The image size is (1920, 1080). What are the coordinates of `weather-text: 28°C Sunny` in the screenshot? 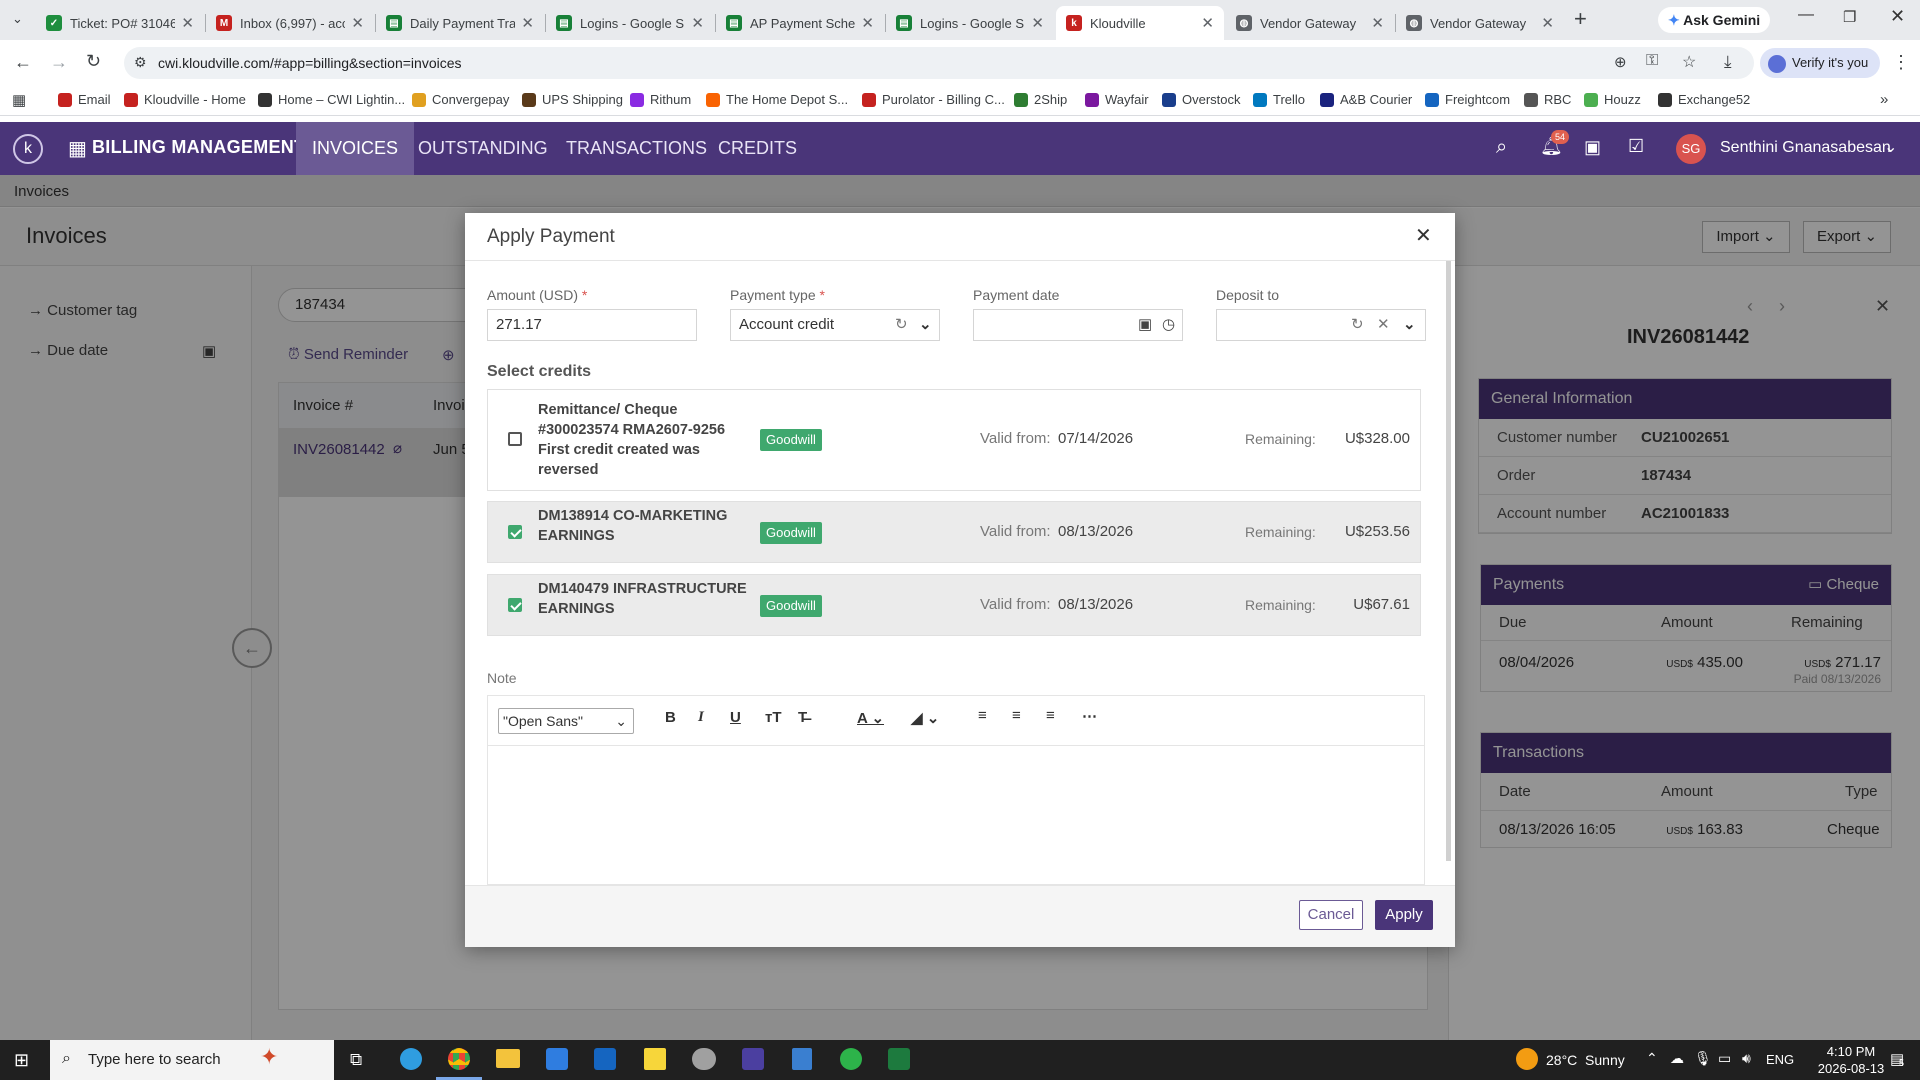 It's located at (1585, 1060).